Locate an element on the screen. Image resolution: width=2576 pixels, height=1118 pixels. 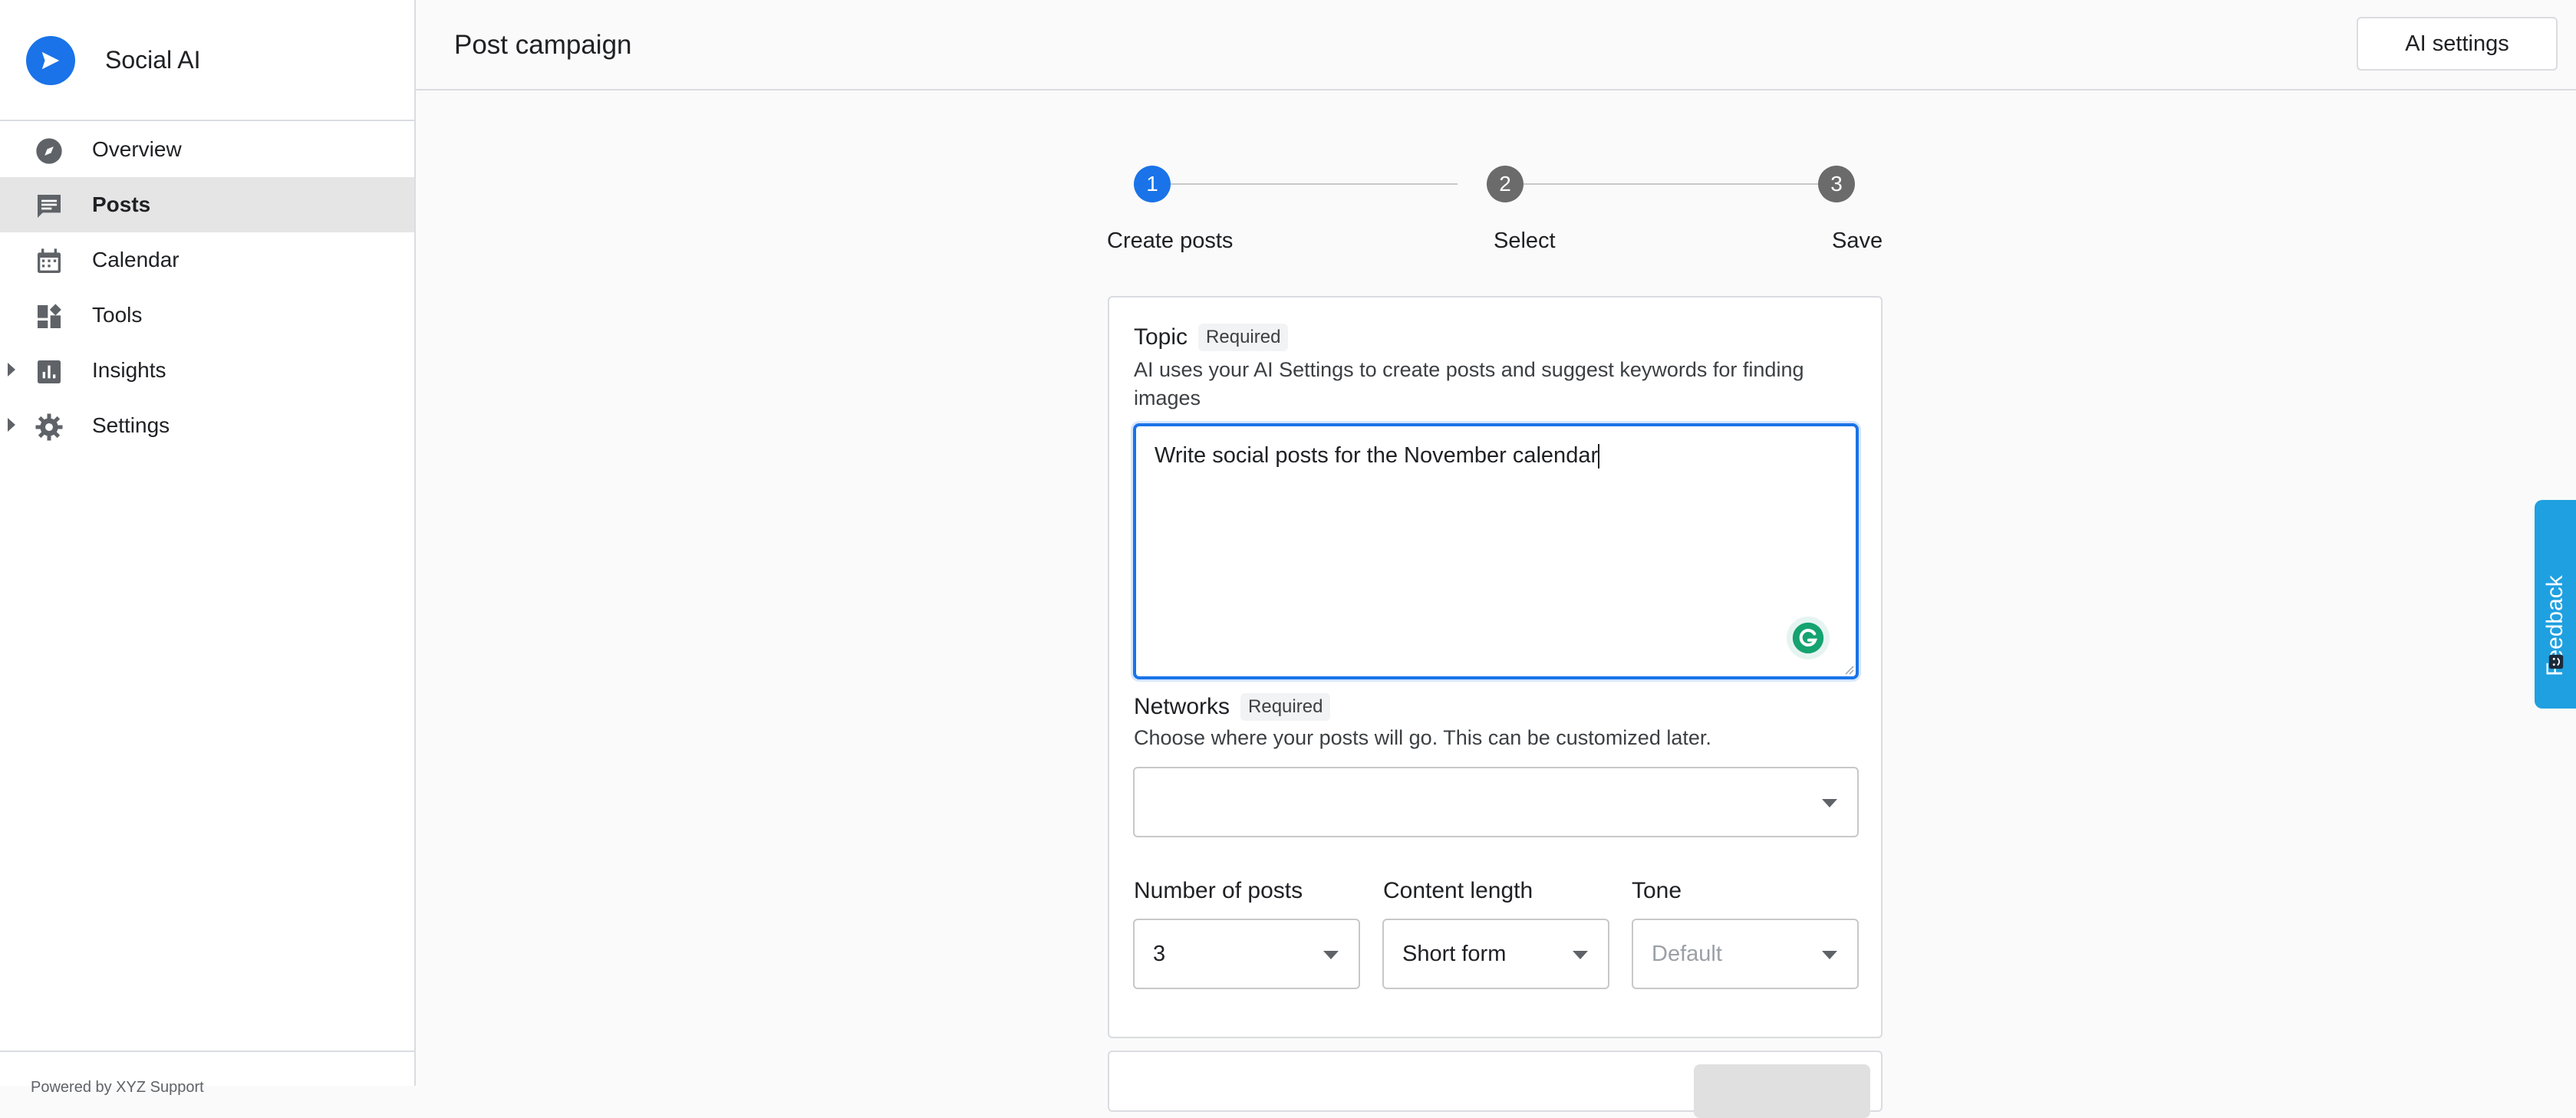
sidebar-item-tools: Tools is located at coordinates (207, 315).